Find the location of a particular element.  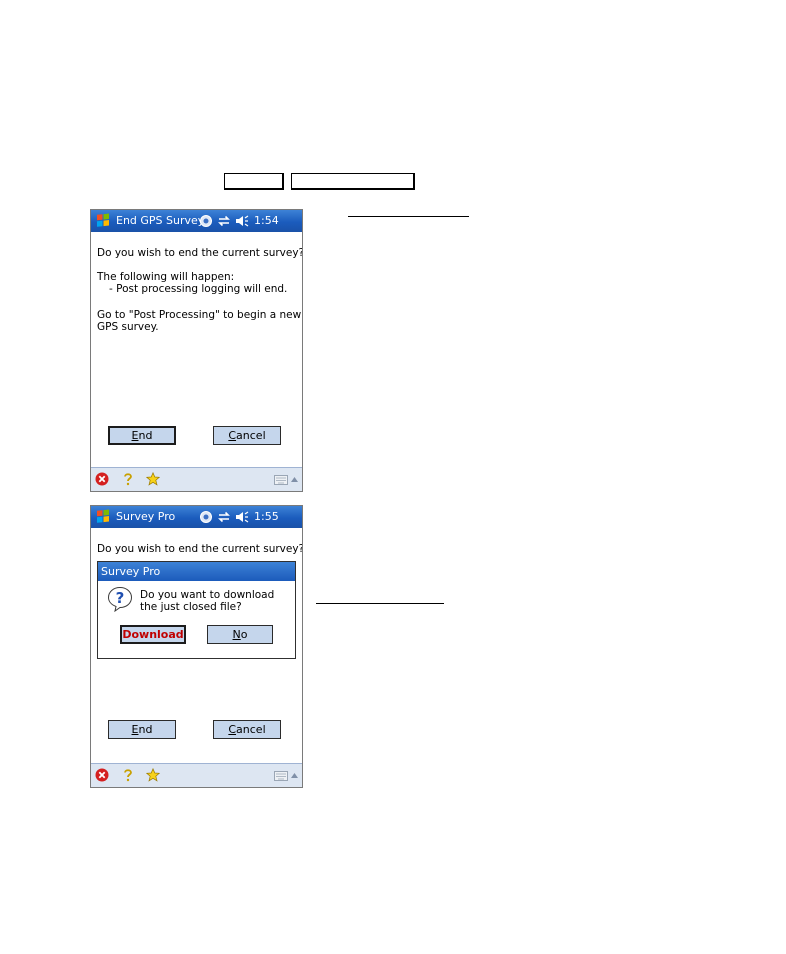

instruction-line-2: GPS survey. is located at coordinates (128, 327).